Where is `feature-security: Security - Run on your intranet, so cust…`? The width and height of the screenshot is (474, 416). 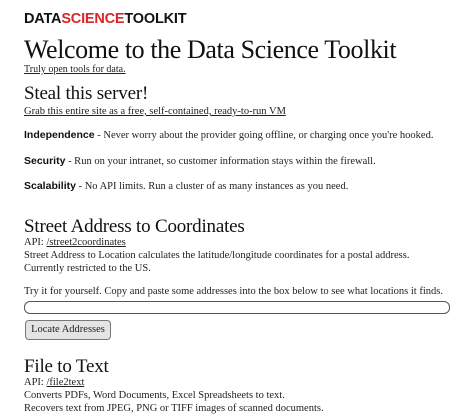 feature-security: Security - Run on your intranet, so cust… is located at coordinates (200, 161).